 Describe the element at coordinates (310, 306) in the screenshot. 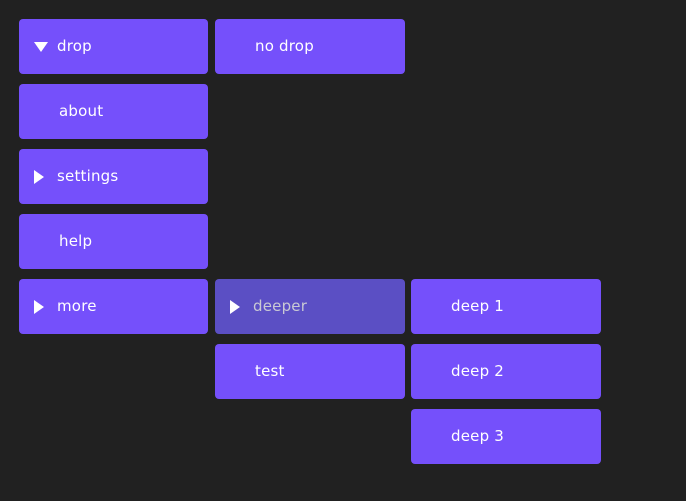

I see `menu-item-deeper: deeper` at that location.